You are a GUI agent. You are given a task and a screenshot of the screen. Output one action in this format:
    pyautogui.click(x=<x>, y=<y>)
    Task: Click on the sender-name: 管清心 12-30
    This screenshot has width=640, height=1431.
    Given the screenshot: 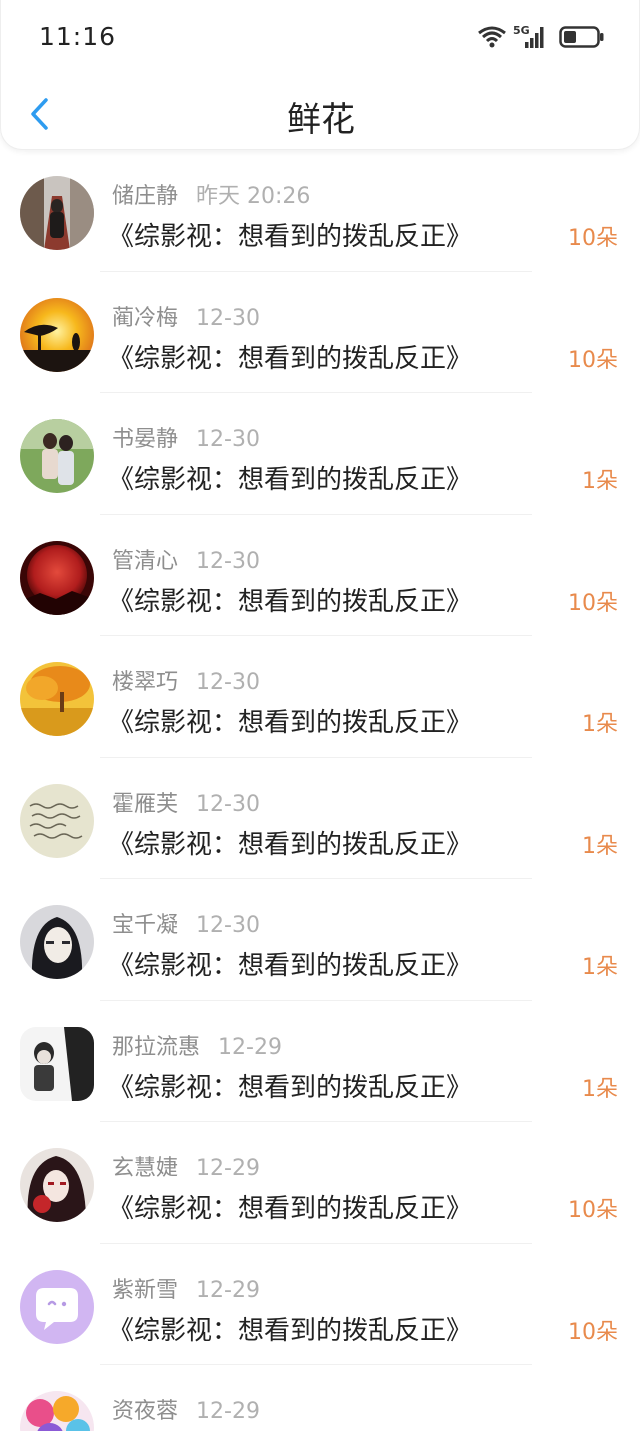 What is the action you would take?
    pyautogui.click(x=186, y=561)
    